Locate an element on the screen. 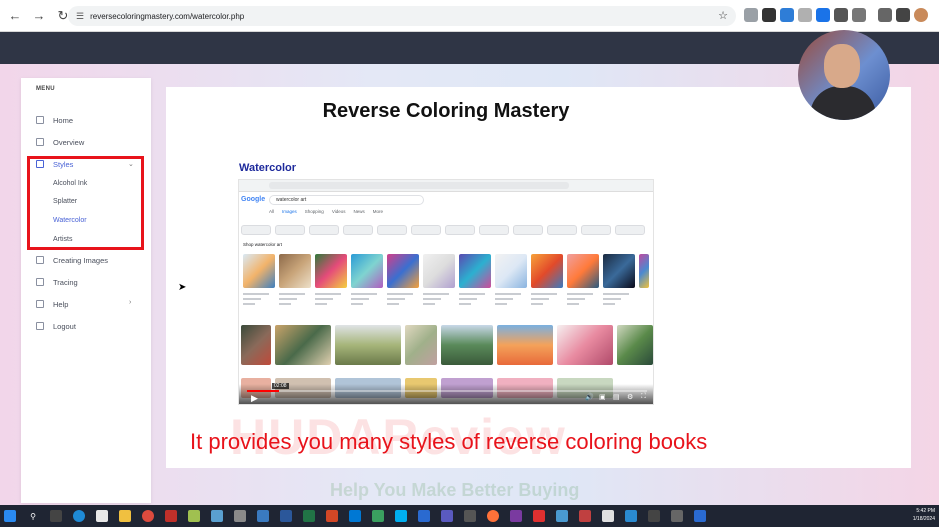 The width and height of the screenshot is (939, 527). video-progress-bar is located at coordinates (447, 391).